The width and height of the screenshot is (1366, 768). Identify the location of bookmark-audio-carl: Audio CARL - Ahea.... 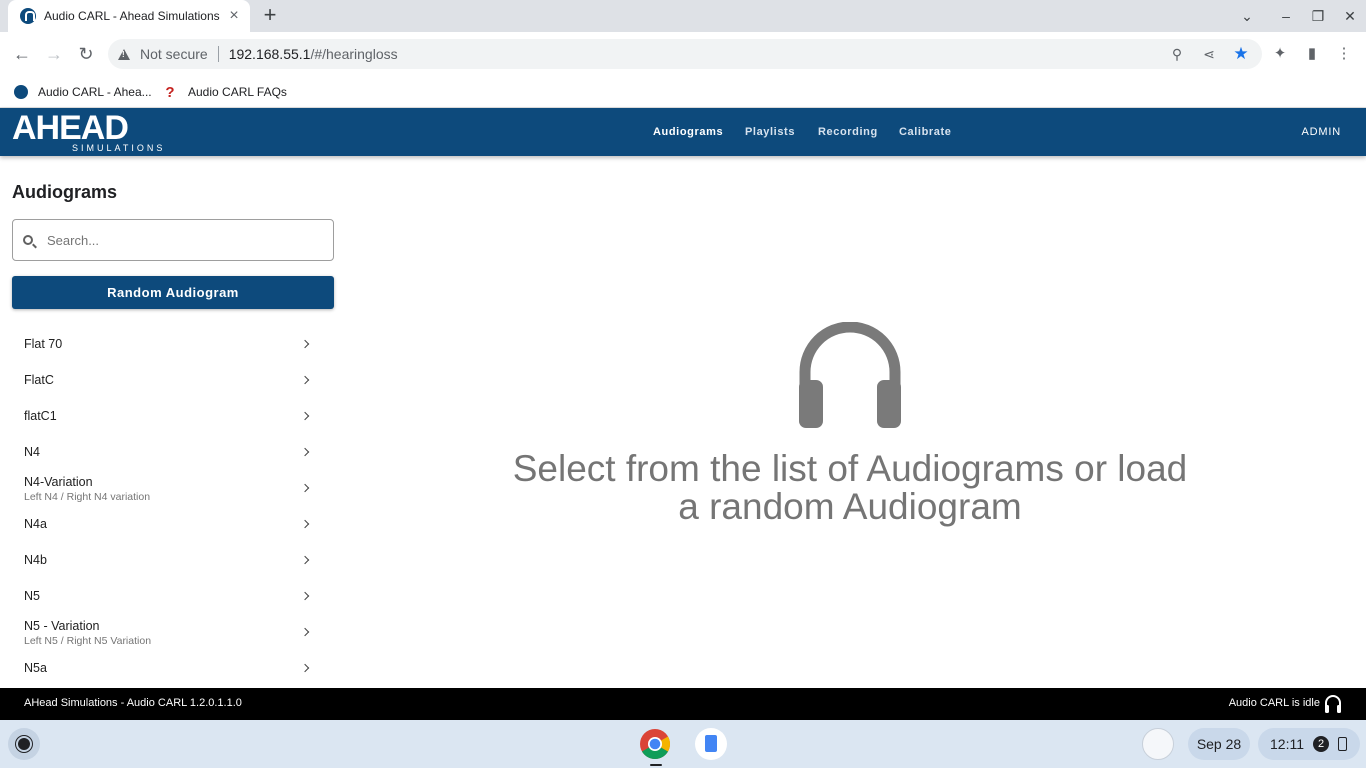
(83, 92).